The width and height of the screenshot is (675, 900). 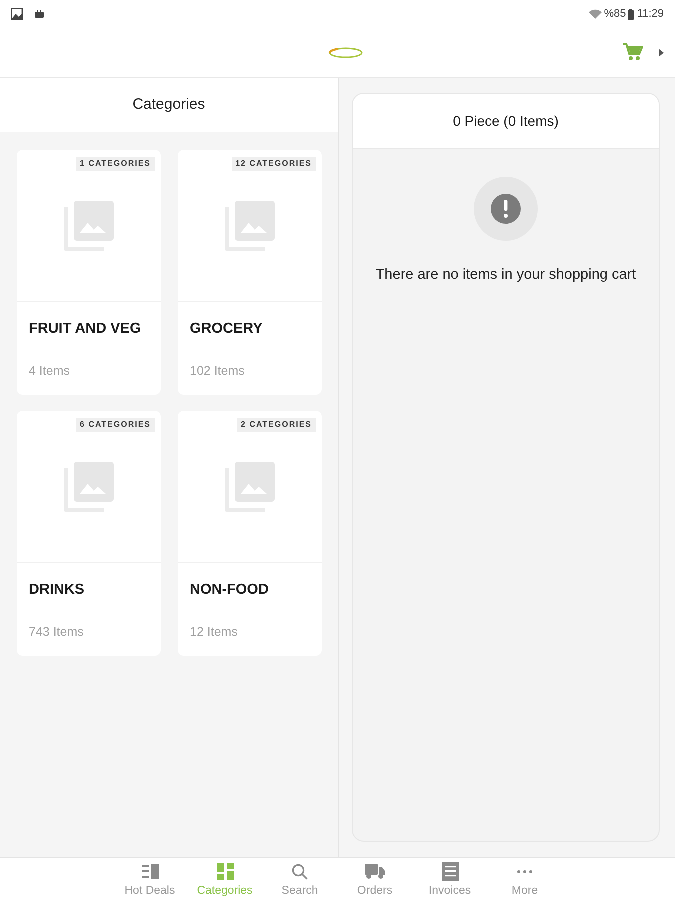 I want to click on nav-tab: Orders, so click(x=375, y=879).